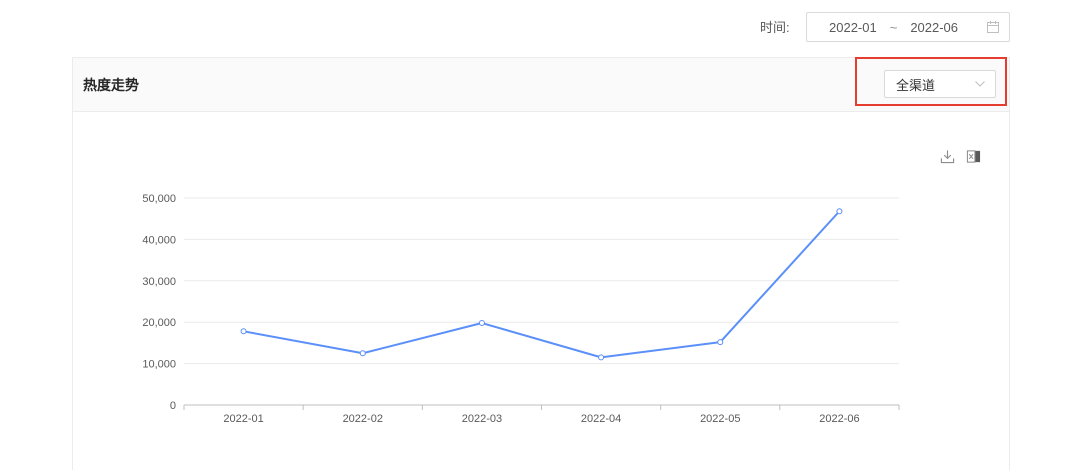 Image resolution: width=1080 pixels, height=470 pixels. I want to click on y-tick-label: 10,000, so click(159, 365).